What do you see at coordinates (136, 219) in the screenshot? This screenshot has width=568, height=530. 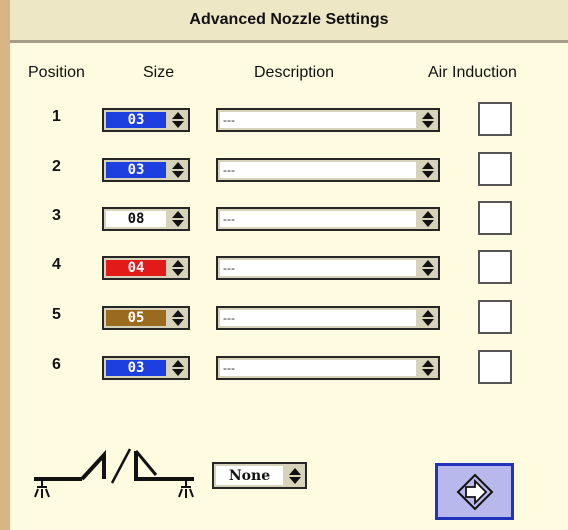 I see `nozzle-size-value: 08` at bounding box center [136, 219].